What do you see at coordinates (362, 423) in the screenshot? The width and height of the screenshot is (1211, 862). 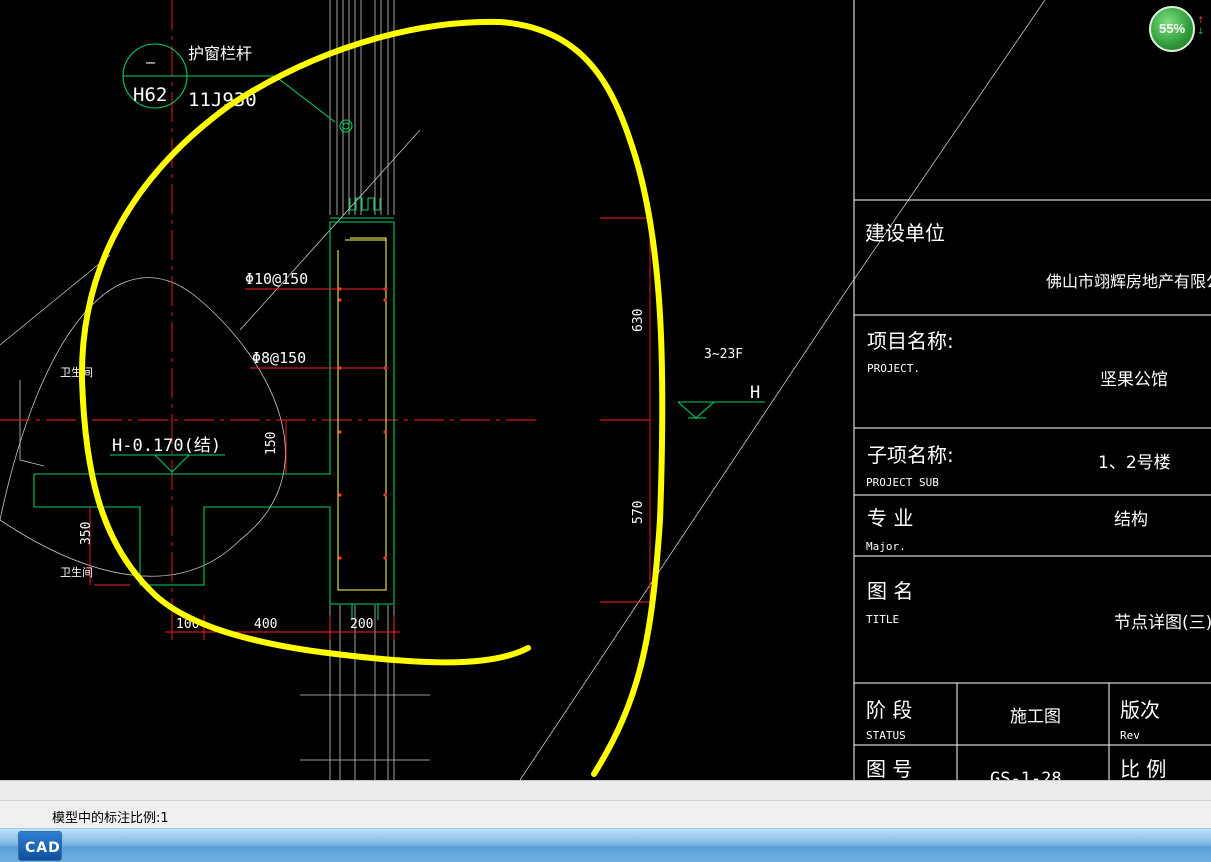 I see `rebar-dots` at bounding box center [362, 423].